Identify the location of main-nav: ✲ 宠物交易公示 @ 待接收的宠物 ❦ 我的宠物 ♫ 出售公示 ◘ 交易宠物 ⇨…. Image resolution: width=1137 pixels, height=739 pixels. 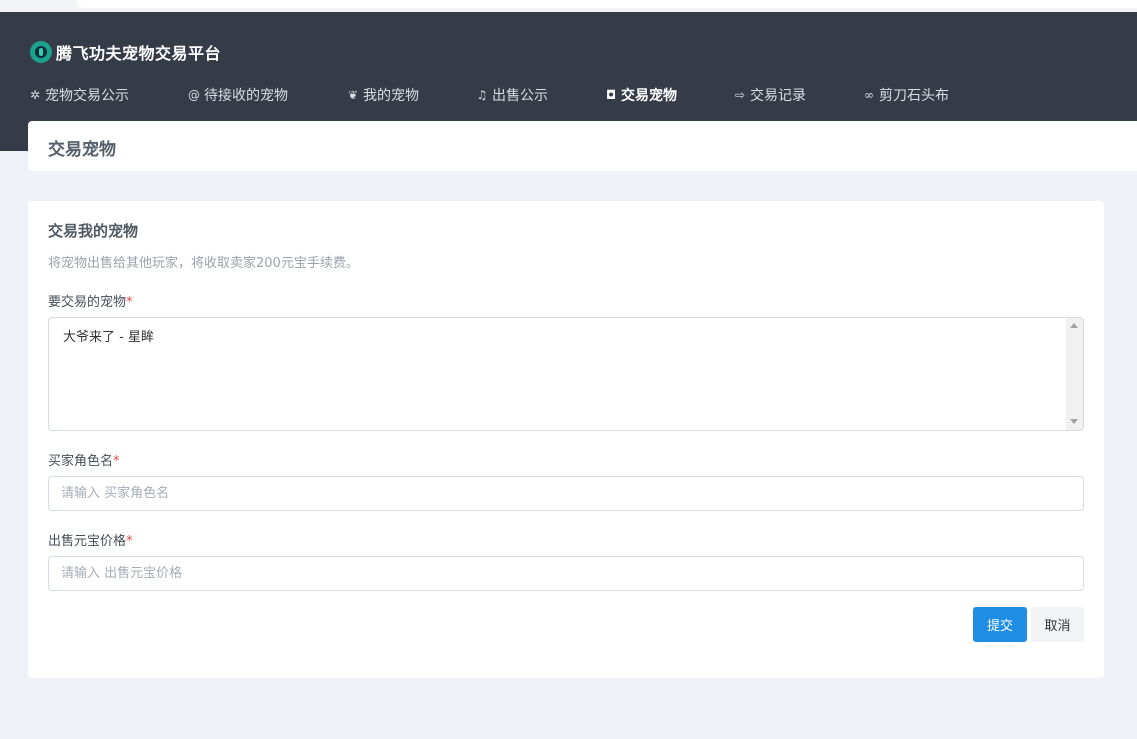
(500, 95).